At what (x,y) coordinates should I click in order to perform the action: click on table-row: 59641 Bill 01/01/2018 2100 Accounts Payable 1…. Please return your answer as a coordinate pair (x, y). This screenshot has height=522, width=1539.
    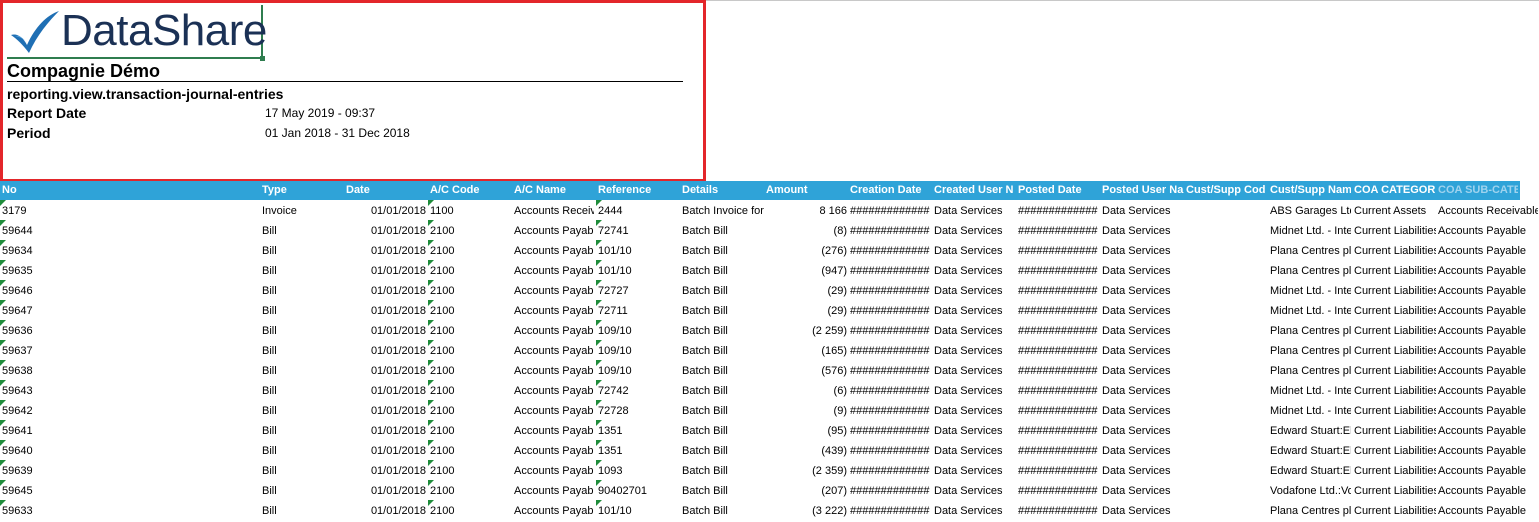
    Looking at the image, I should click on (769, 430).